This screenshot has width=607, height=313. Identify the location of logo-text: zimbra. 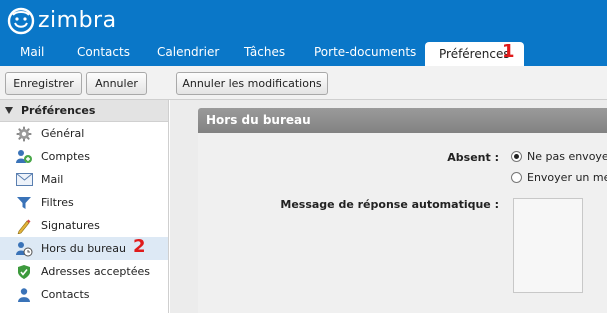
(77, 20).